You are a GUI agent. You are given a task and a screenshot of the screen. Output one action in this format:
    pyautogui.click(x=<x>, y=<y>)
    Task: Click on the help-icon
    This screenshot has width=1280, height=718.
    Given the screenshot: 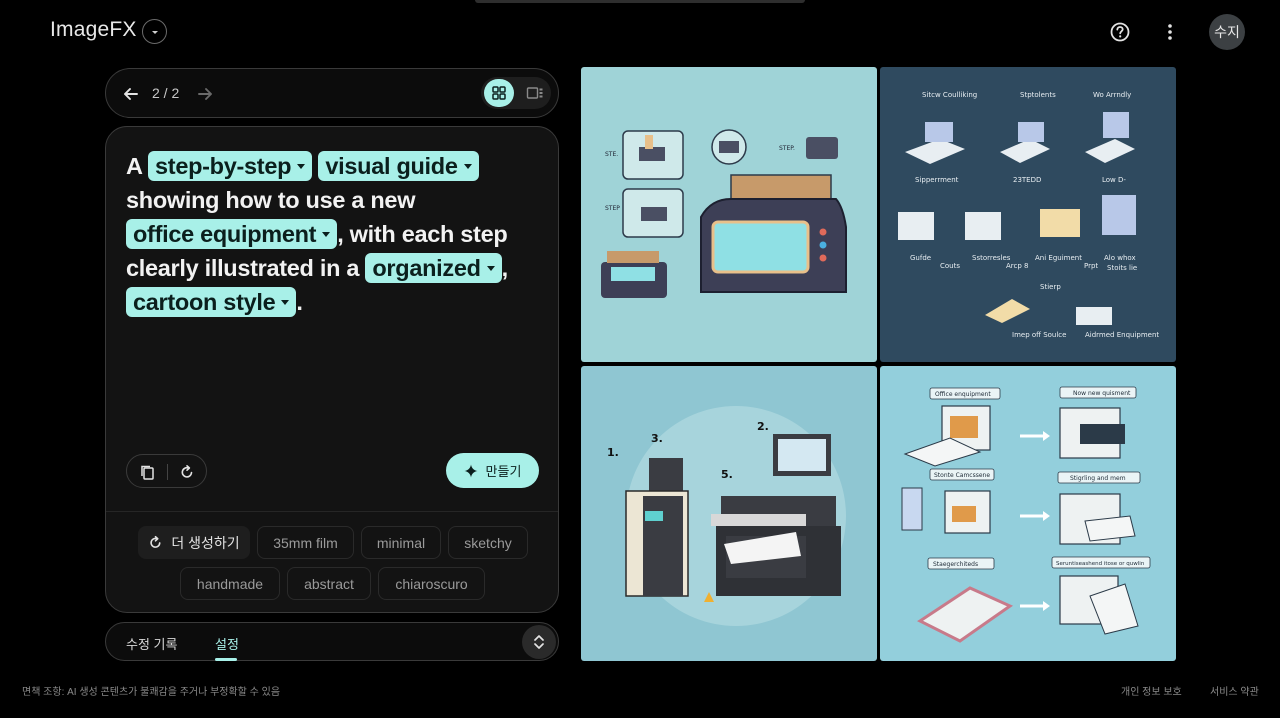 What is the action you would take?
    pyautogui.click(x=1120, y=32)
    